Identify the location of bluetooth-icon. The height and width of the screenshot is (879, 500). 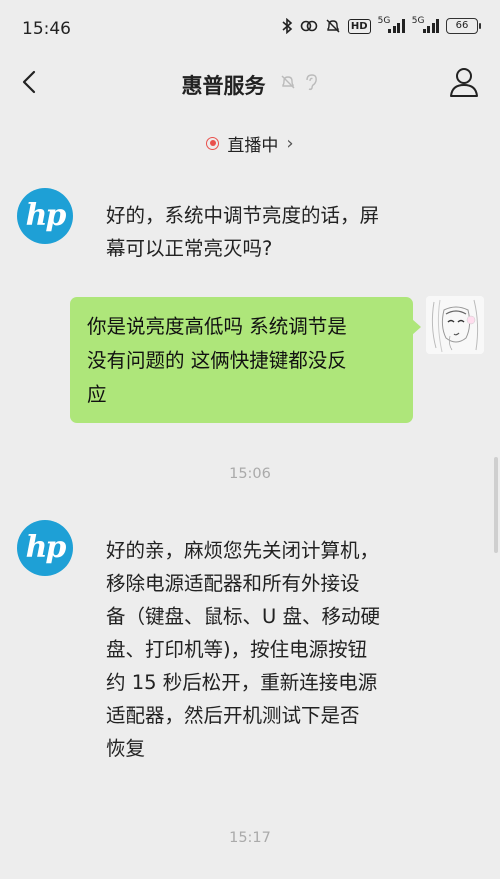
(287, 26).